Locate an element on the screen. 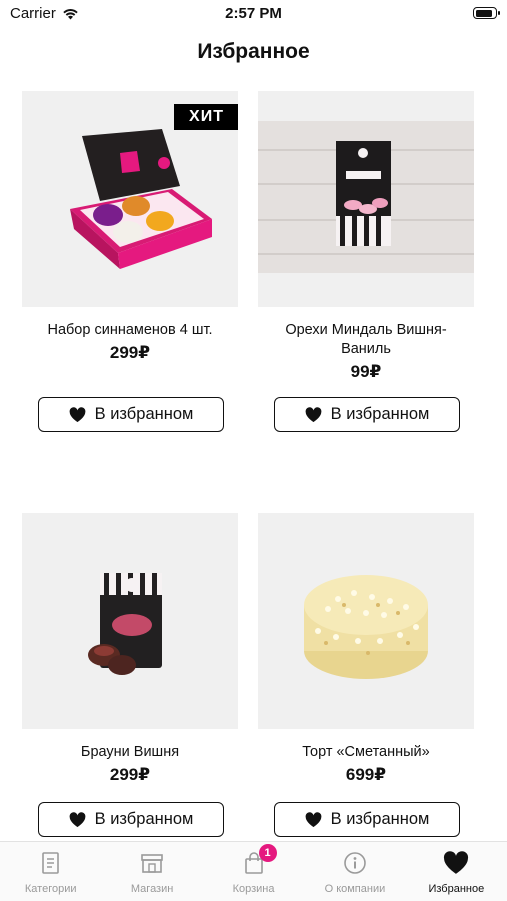 The image size is (507, 901). tab-label: О компании is located at coordinates (355, 889).